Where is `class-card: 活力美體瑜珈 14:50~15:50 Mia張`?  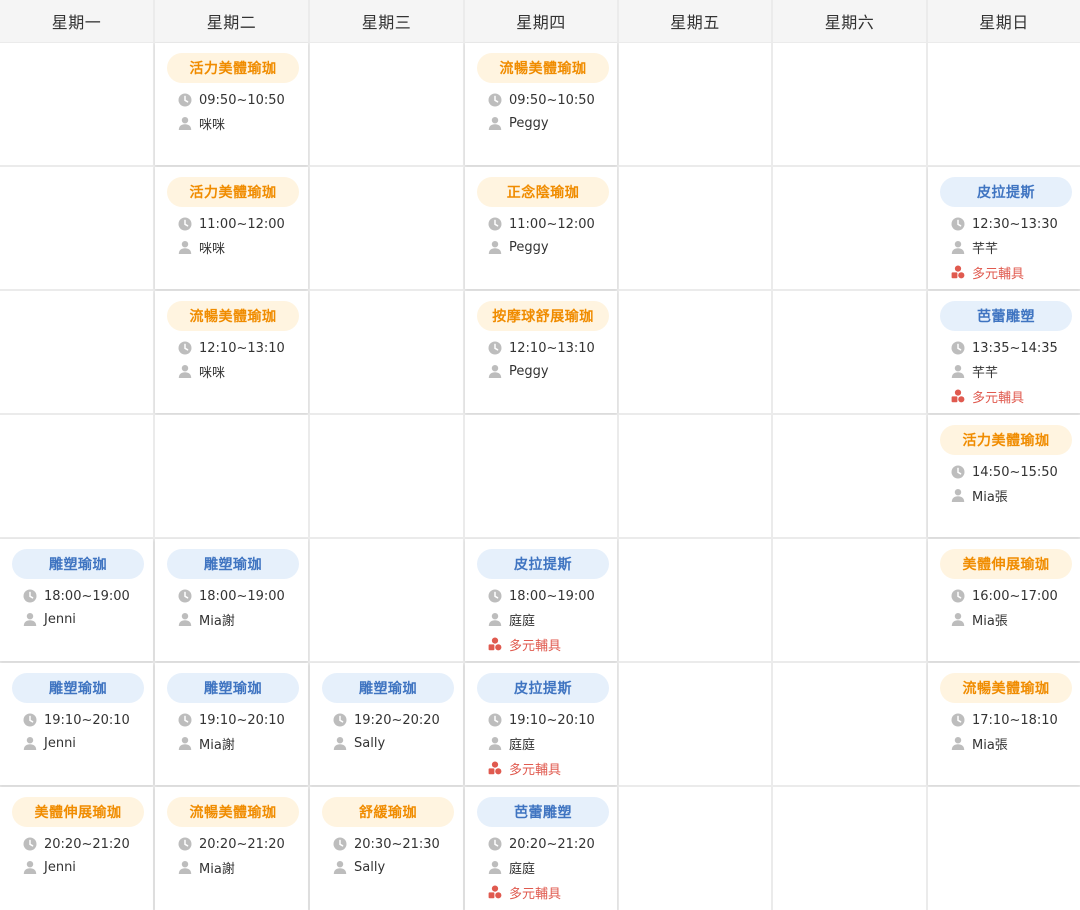 class-card: 活力美體瑜珈 14:50~15:50 Mia張 is located at coordinates (1004, 476).